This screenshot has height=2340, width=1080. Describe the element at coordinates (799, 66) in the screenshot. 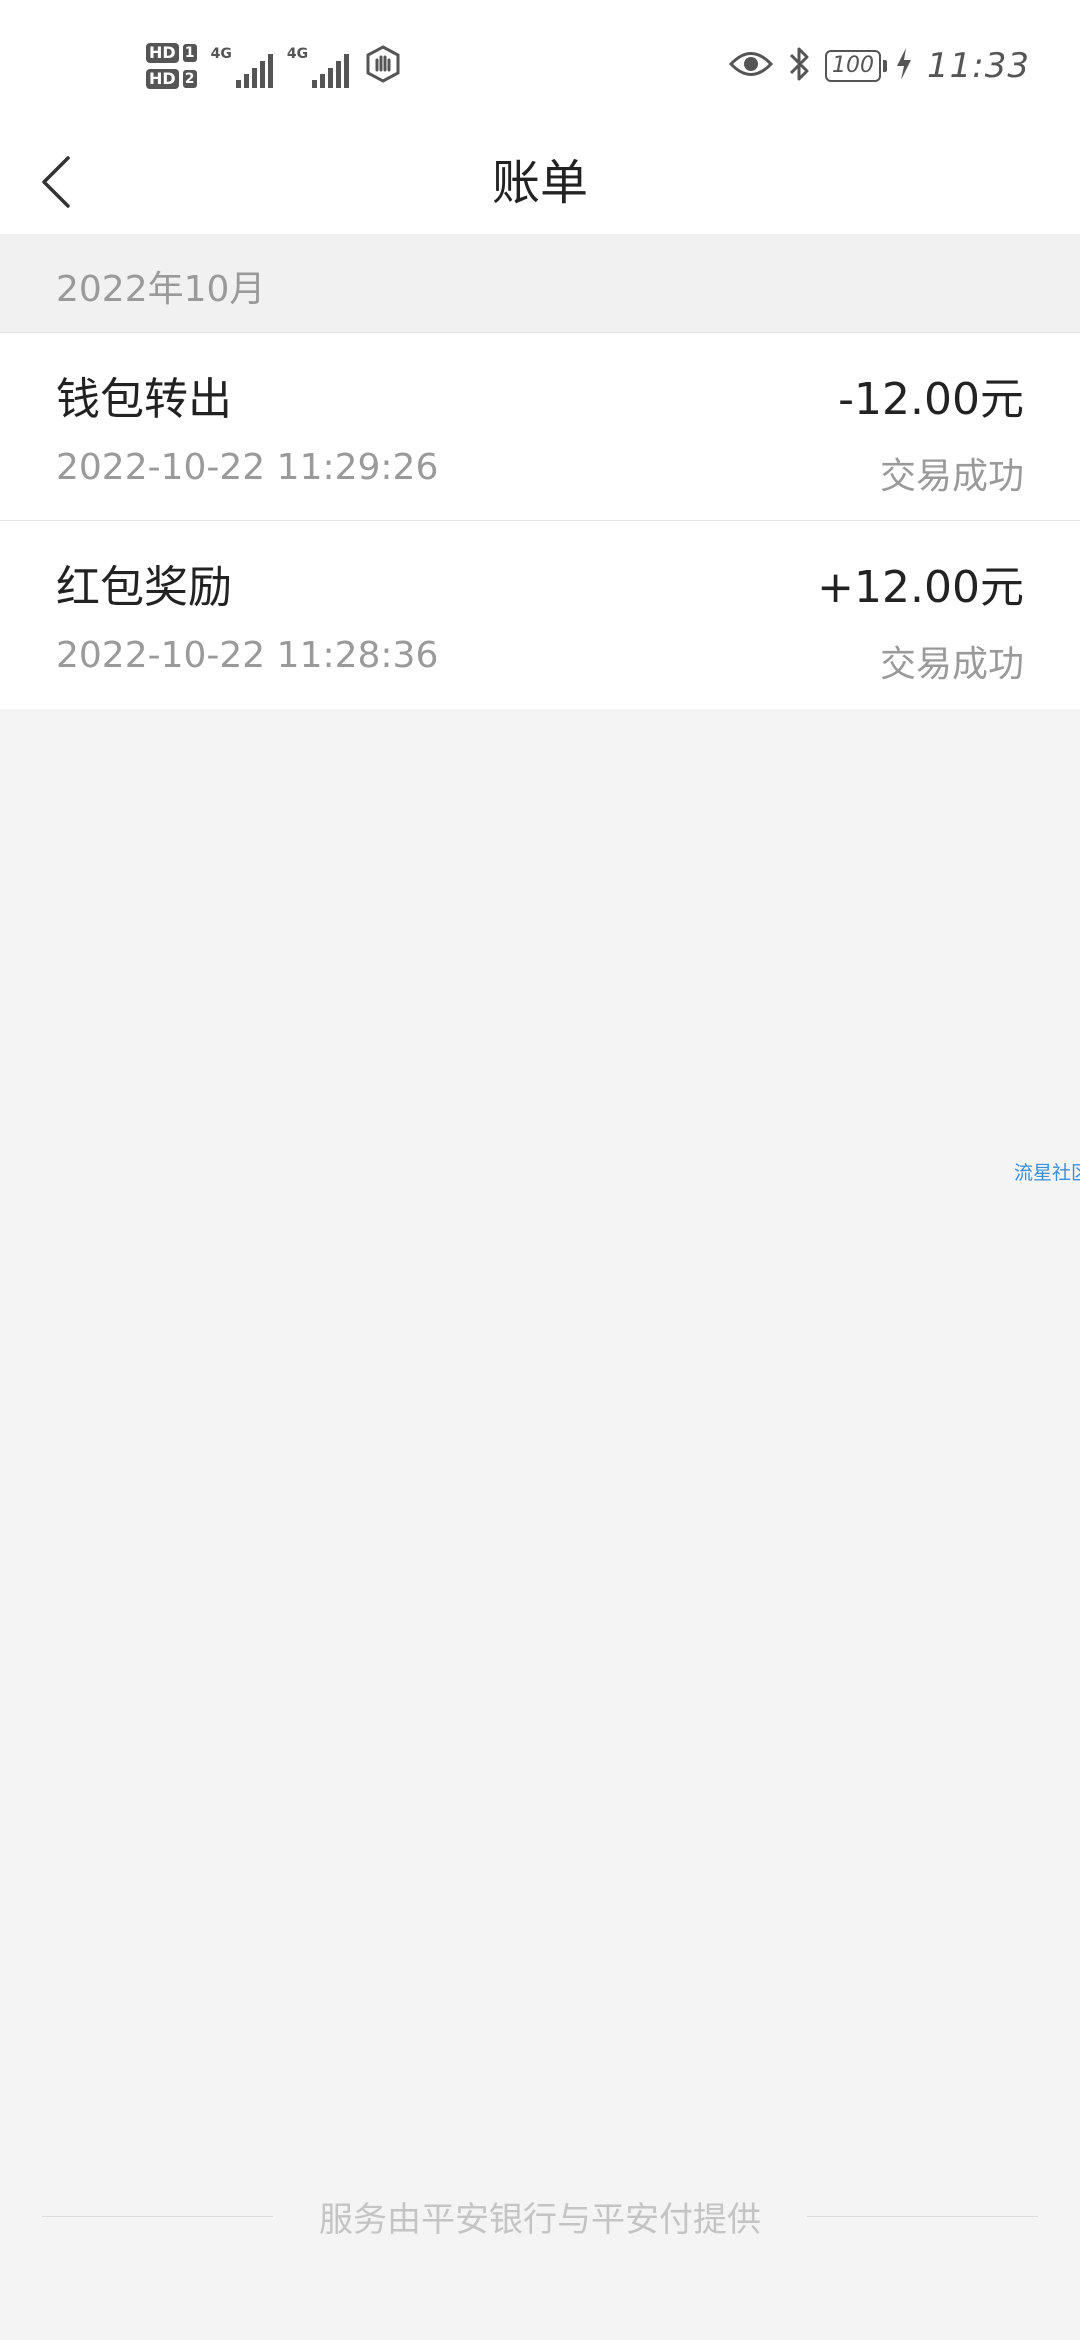

I see `bluetooth-icon` at that location.